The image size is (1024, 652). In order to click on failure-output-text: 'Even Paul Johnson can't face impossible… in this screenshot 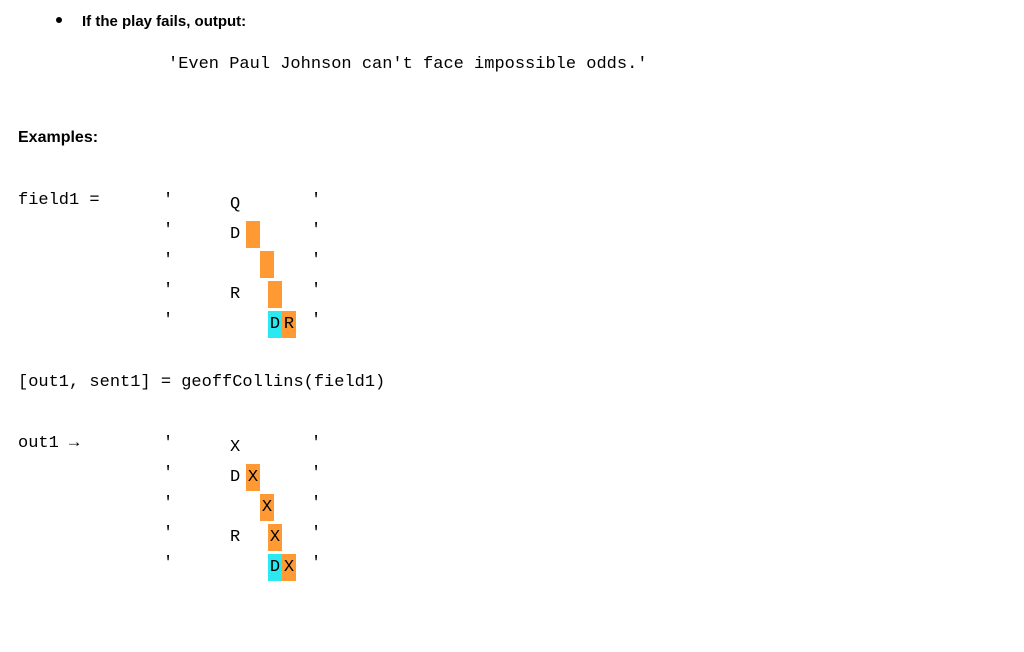, I will do `click(408, 64)`.